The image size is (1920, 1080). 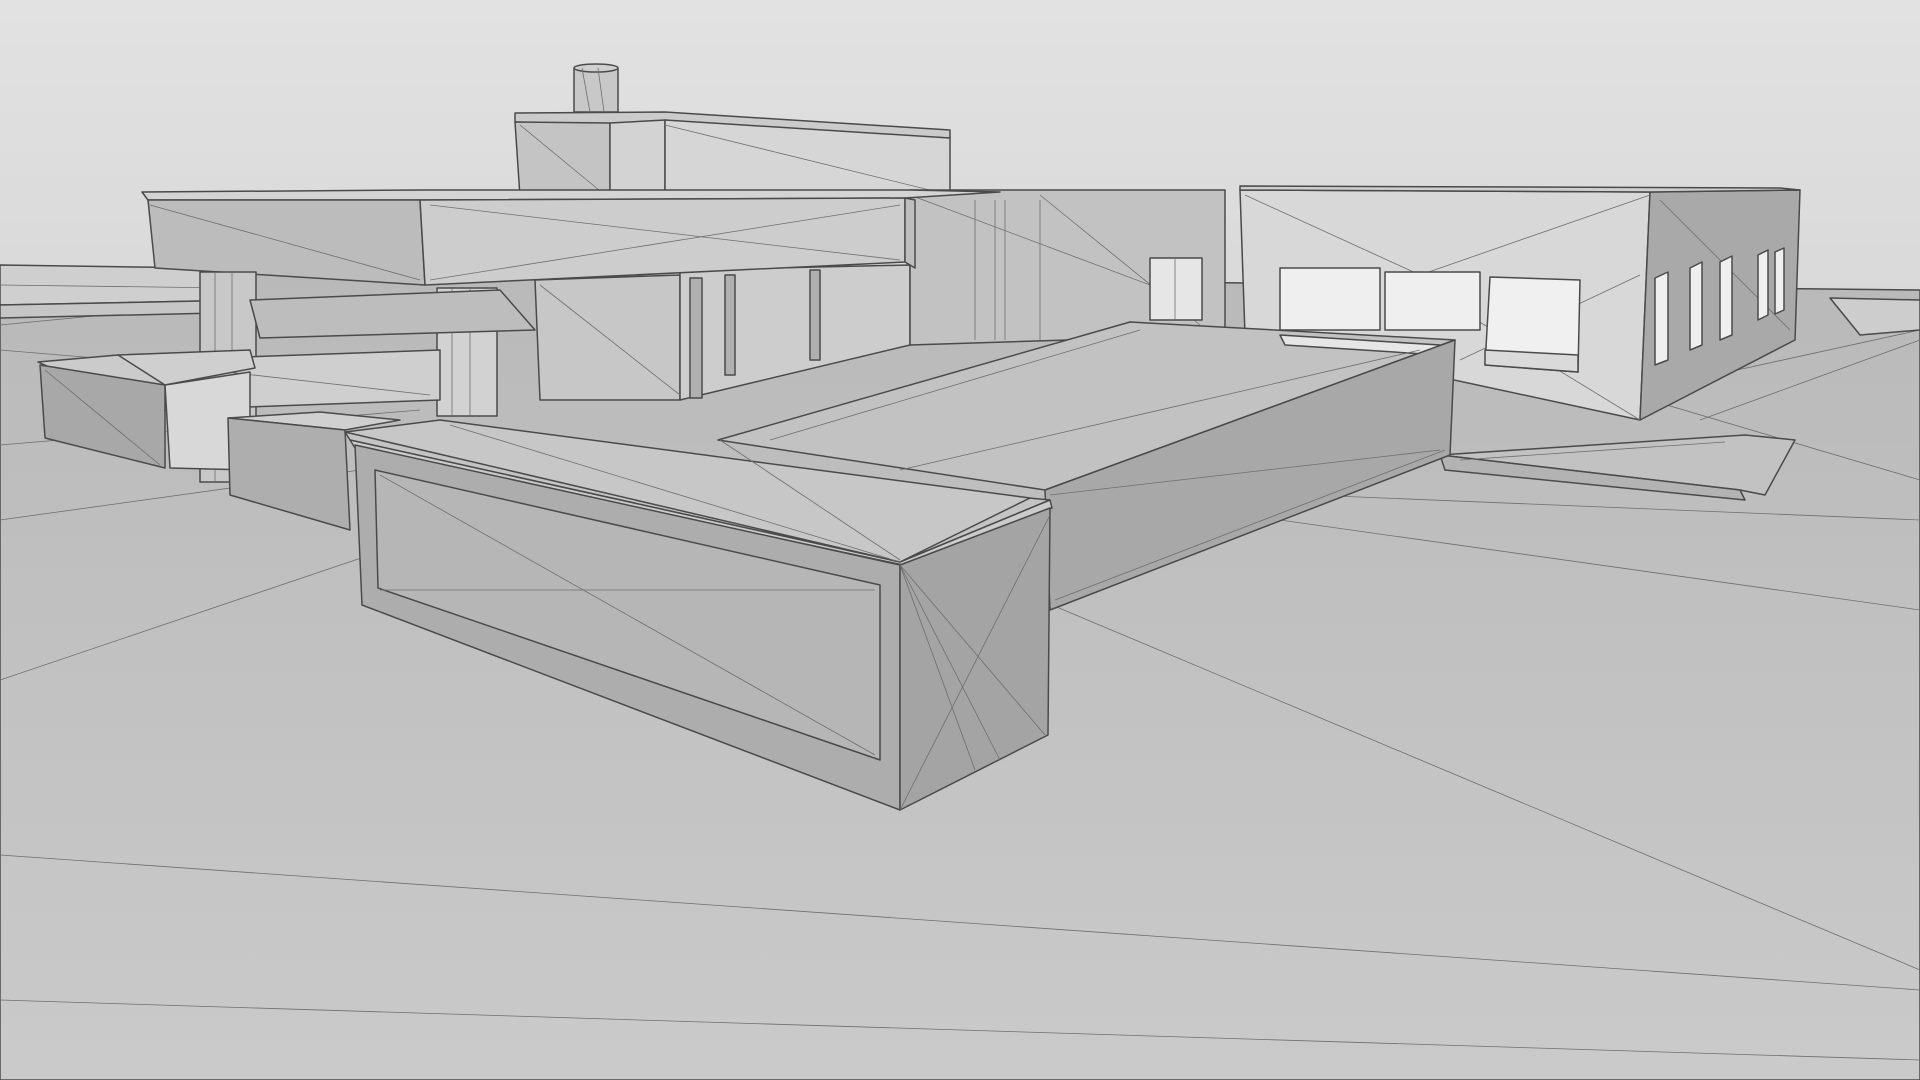 I want to click on chimney, so click(x=596, y=88).